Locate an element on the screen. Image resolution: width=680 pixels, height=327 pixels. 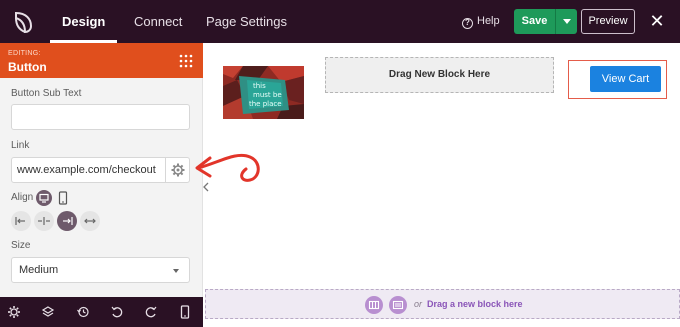
neon-line-3: the place is located at coordinates (265, 104).